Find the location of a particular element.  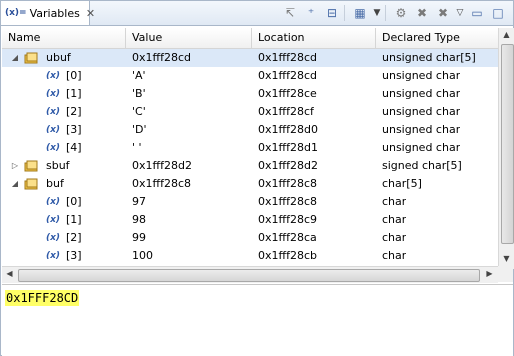

horizontal-scroll-thumb is located at coordinates (249, 275).